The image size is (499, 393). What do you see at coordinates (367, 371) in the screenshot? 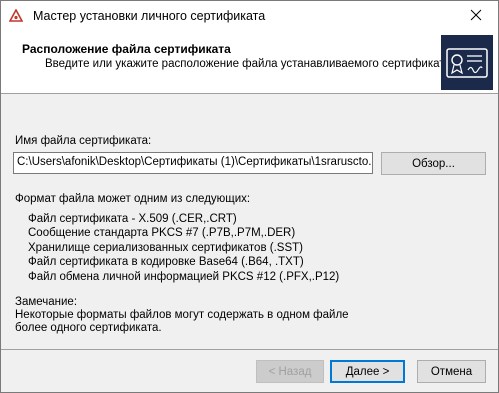
I see `next-button: Далее >` at bounding box center [367, 371].